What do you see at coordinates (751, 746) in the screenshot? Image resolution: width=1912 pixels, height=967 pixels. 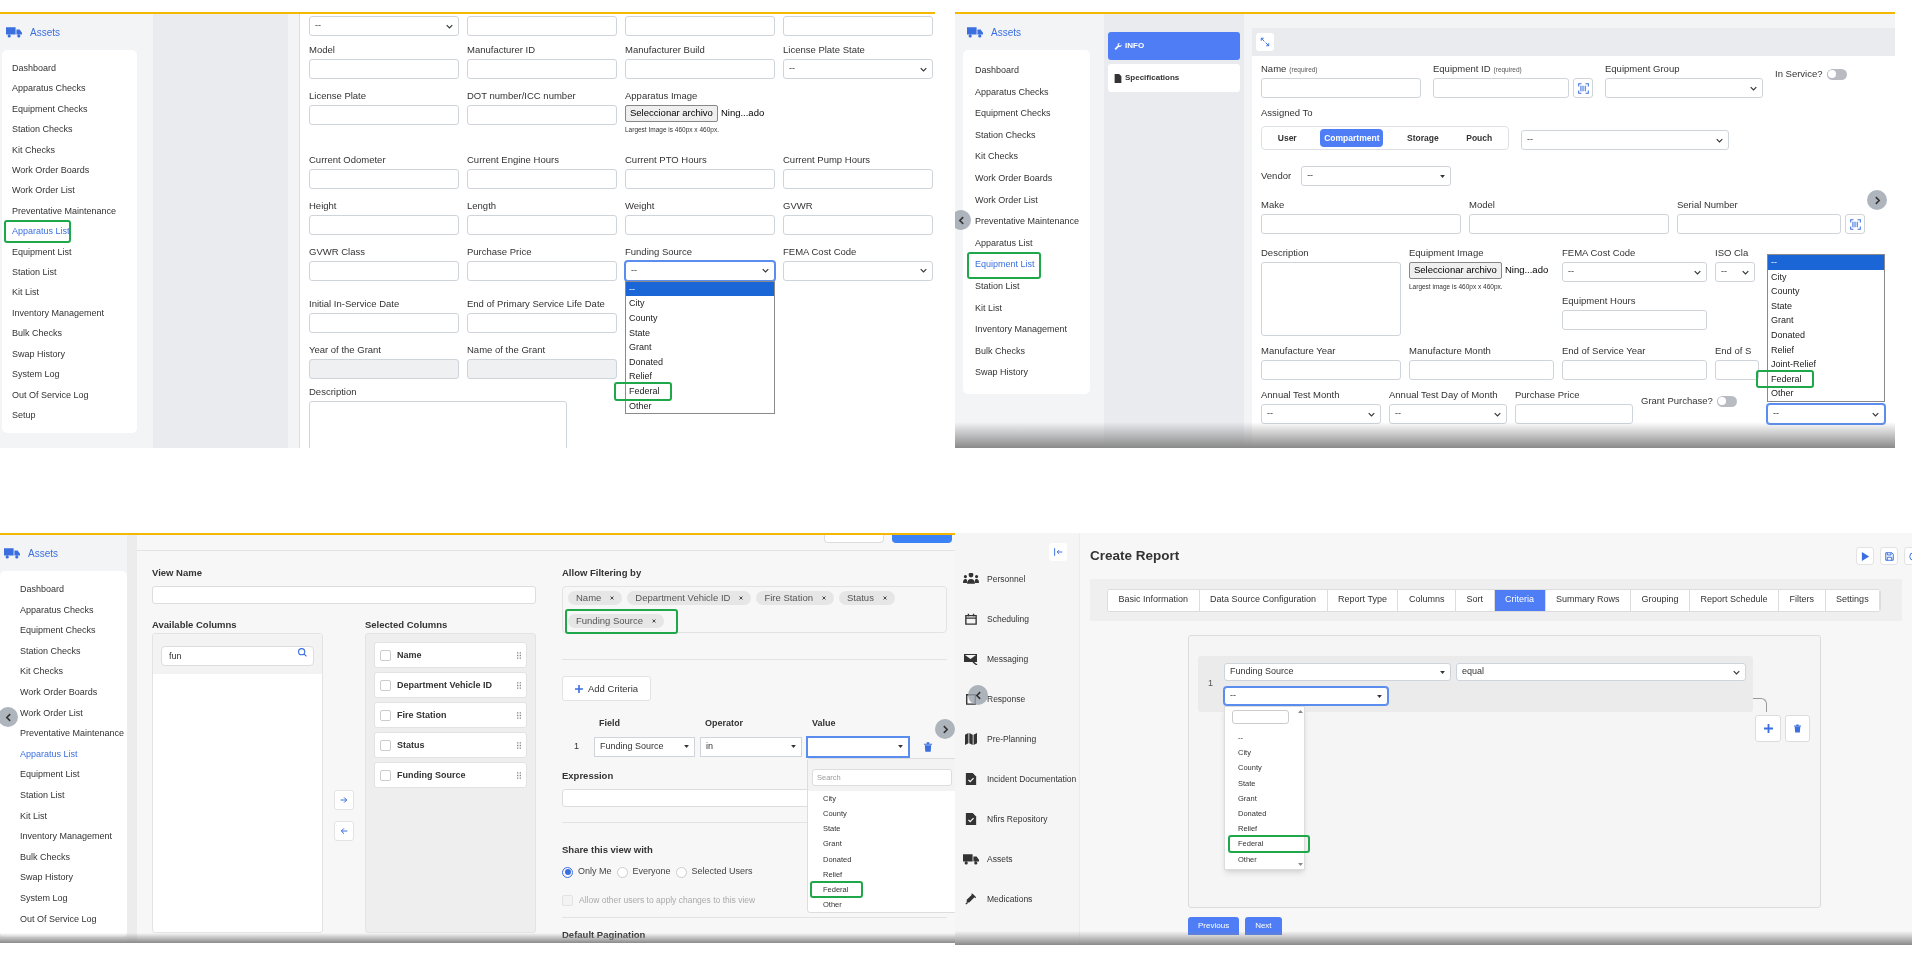 I see `select-field: in` at bounding box center [751, 746].